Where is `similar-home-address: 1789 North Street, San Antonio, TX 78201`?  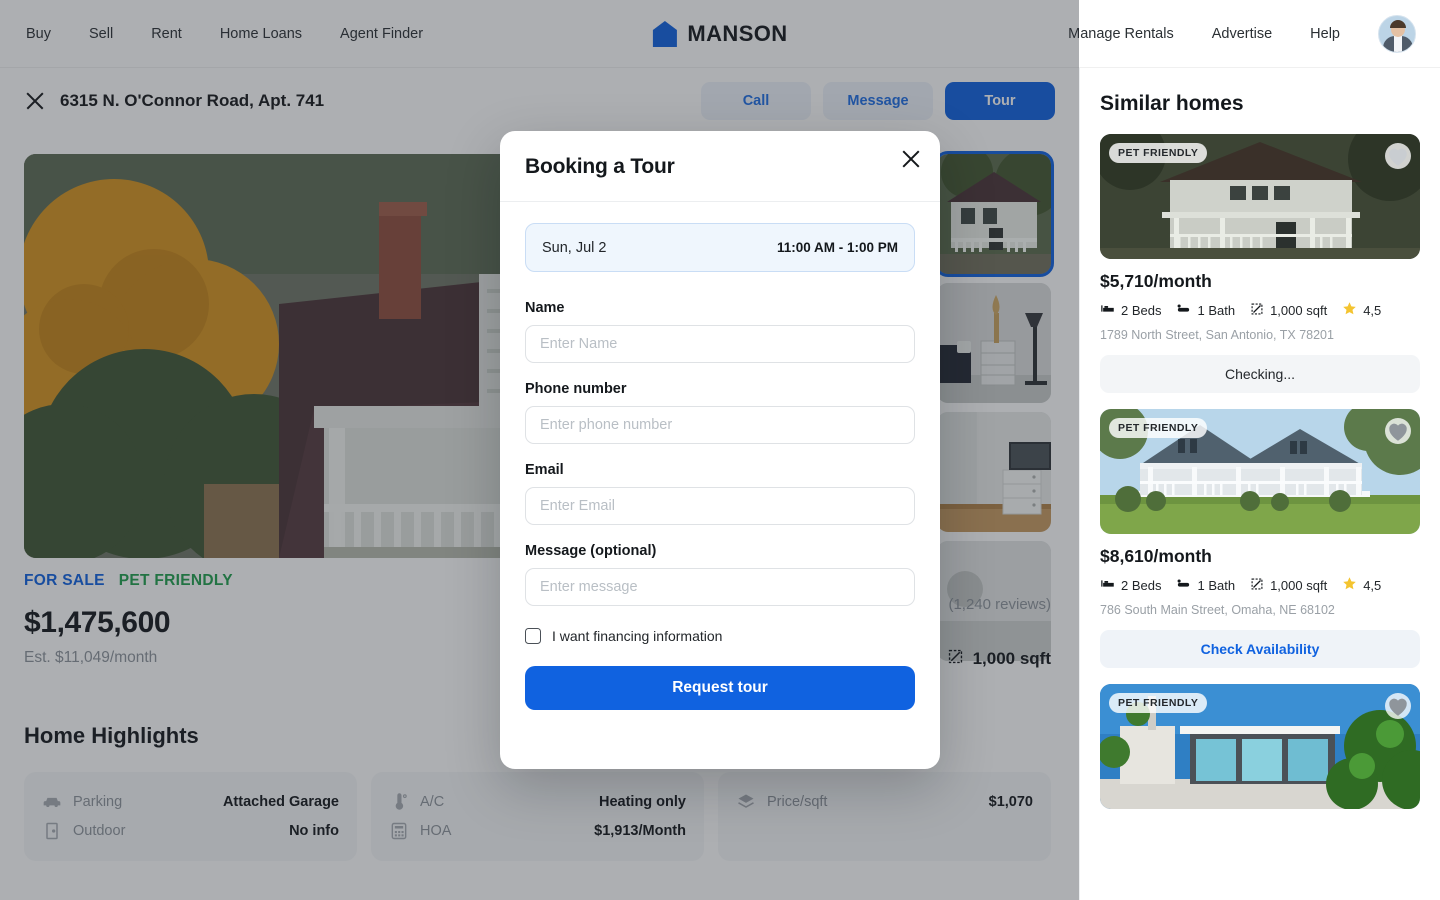 similar-home-address: 1789 North Street, San Antonio, TX 78201 is located at coordinates (1217, 335).